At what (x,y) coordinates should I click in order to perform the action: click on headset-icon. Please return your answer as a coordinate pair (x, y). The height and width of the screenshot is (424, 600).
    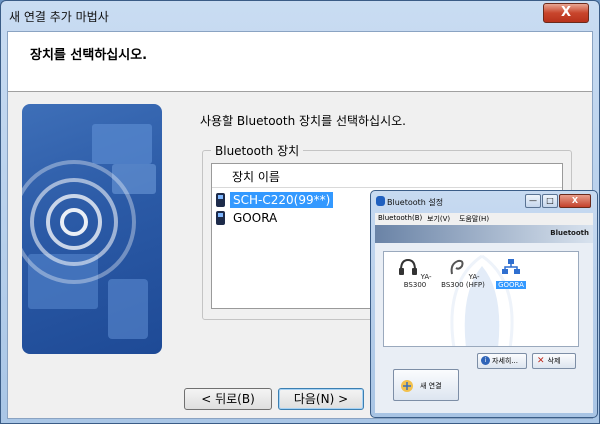
    Looking at the image, I should click on (408, 266).